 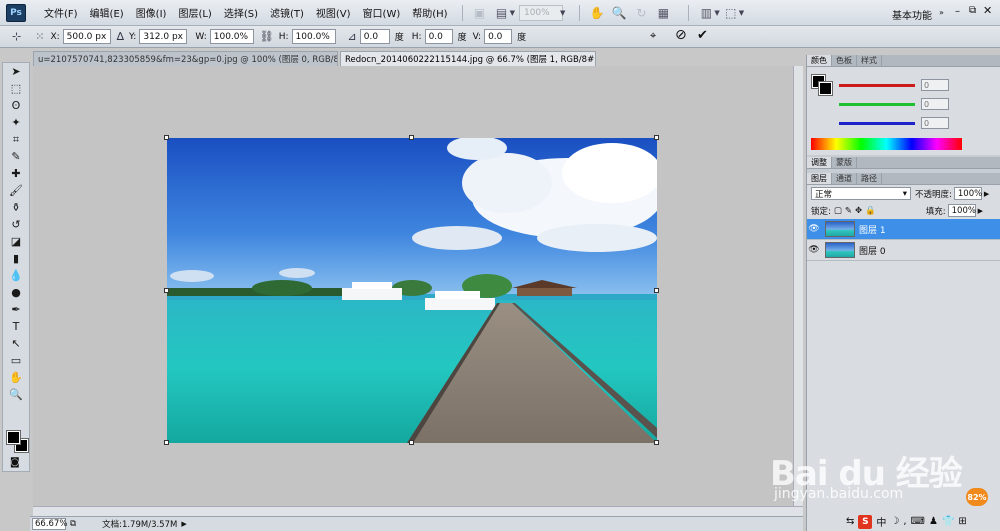 I want to click on lock-all-icon: 🔒, so click(x=870, y=211).